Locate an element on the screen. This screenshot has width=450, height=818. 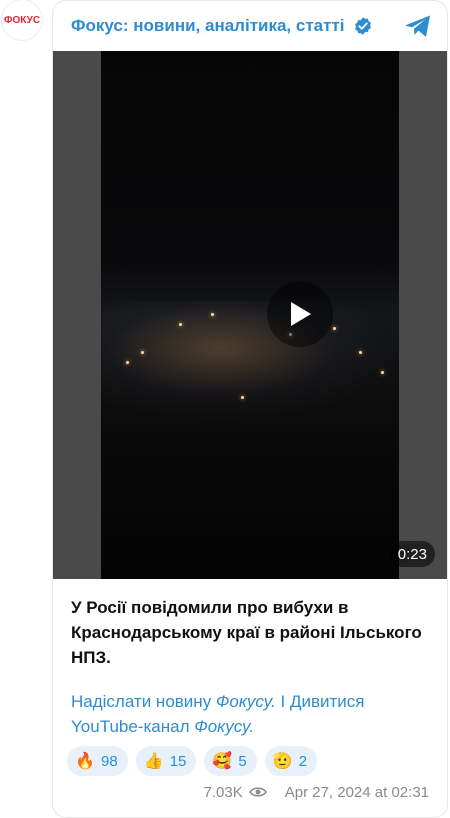
reaction-count: 98 is located at coordinates (109, 761).